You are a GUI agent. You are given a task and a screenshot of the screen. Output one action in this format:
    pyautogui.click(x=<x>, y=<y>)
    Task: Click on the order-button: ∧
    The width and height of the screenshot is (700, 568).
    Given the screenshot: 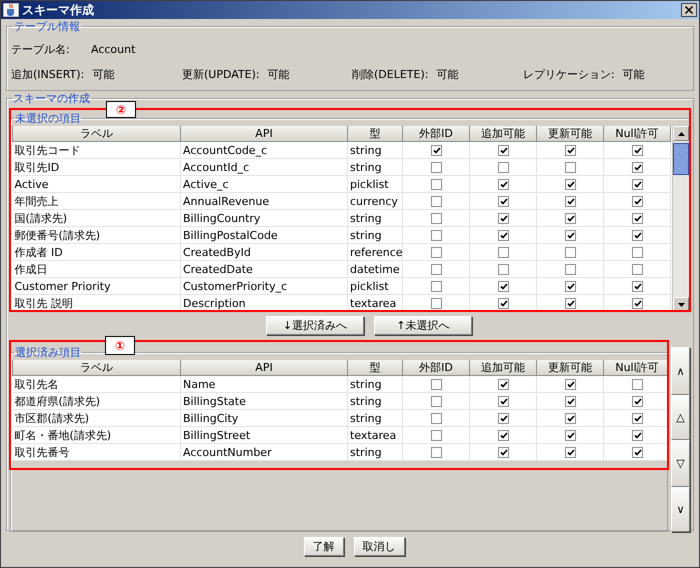 What is the action you would take?
    pyautogui.click(x=680, y=371)
    